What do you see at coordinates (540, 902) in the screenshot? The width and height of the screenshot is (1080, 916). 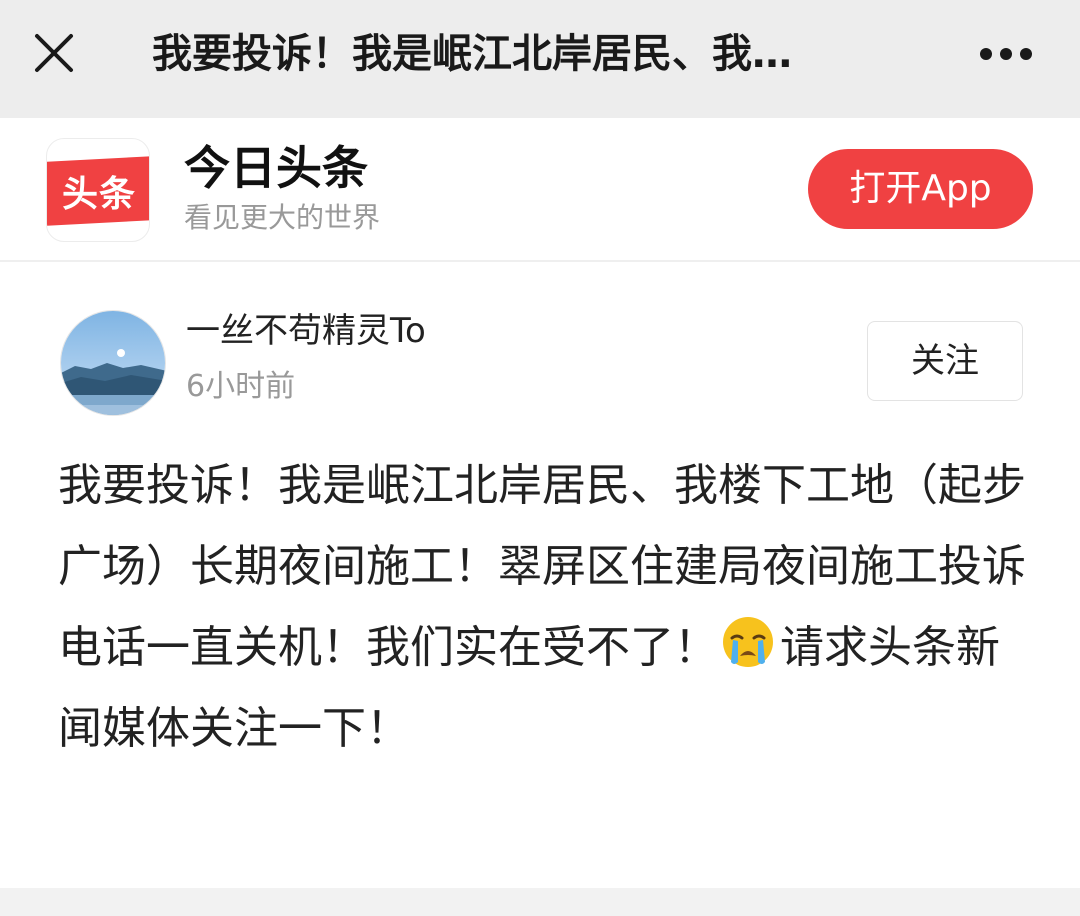 I see `footer-divider` at bounding box center [540, 902].